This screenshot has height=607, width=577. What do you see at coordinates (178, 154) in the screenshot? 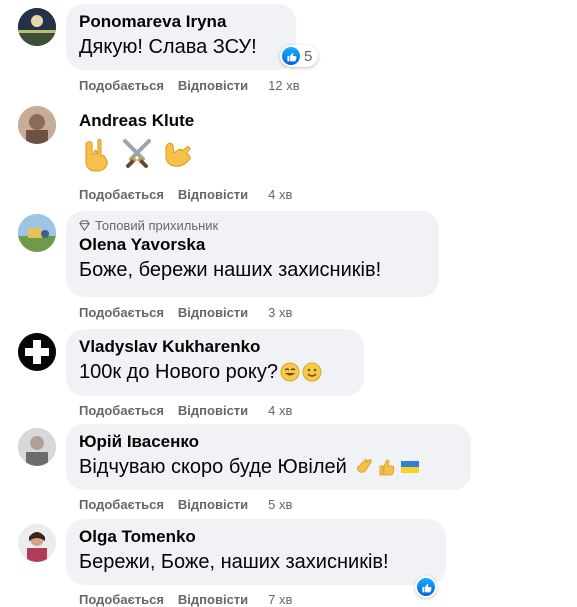
I see `call-me-hand-emoji` at bounding box center [178, 154].